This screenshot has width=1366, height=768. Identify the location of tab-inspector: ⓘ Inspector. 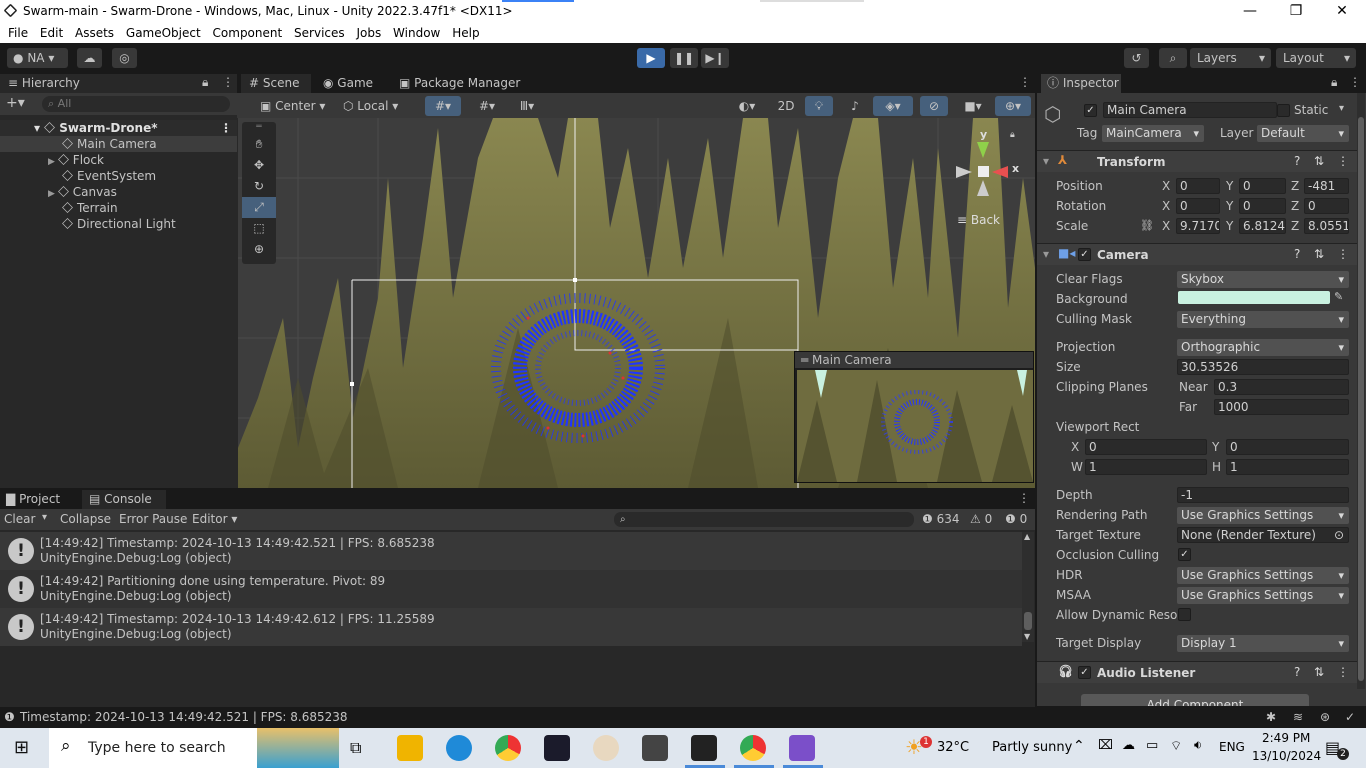
(1081, 83).